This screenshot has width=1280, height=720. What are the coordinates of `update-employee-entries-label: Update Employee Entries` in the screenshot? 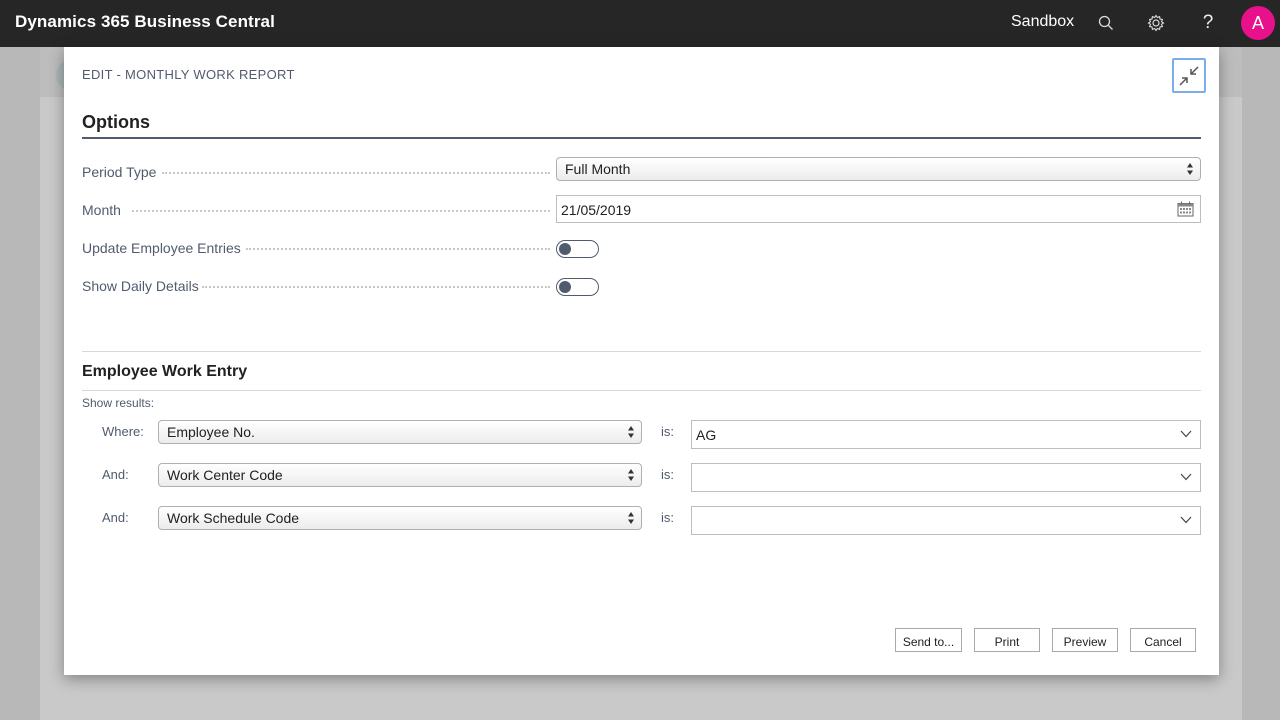 It's located at (161, 248).